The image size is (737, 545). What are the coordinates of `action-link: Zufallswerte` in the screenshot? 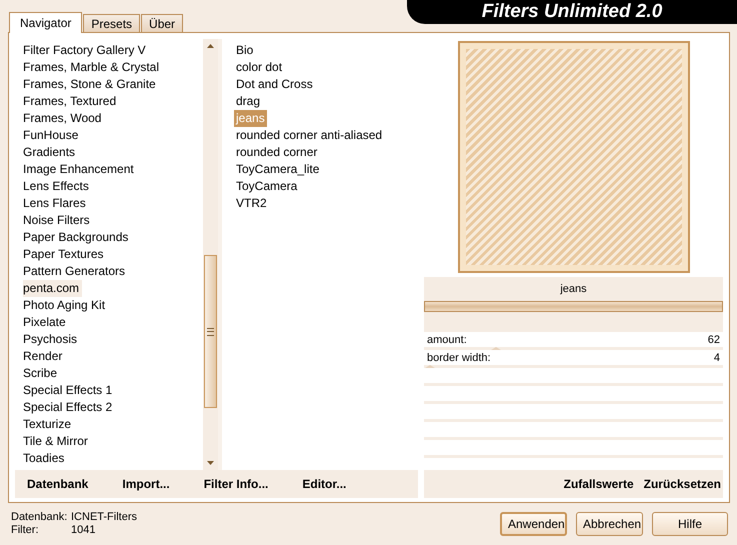 It's located at (599, 484).